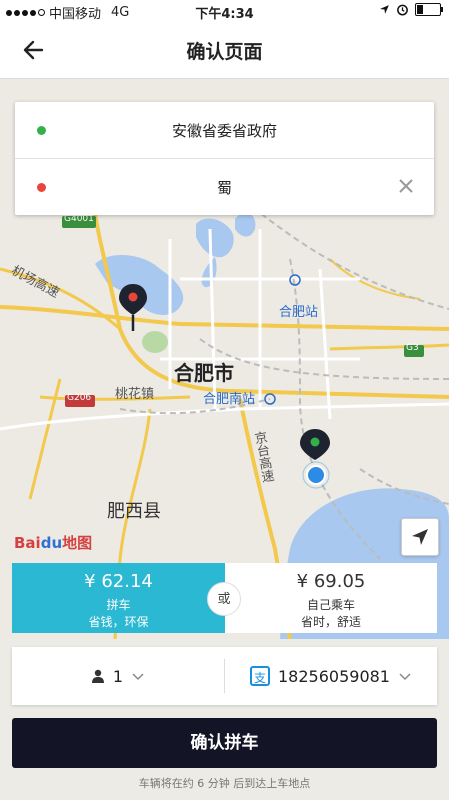  I want to click on origin-field: 安徽省委省政府, so click(224, 130).